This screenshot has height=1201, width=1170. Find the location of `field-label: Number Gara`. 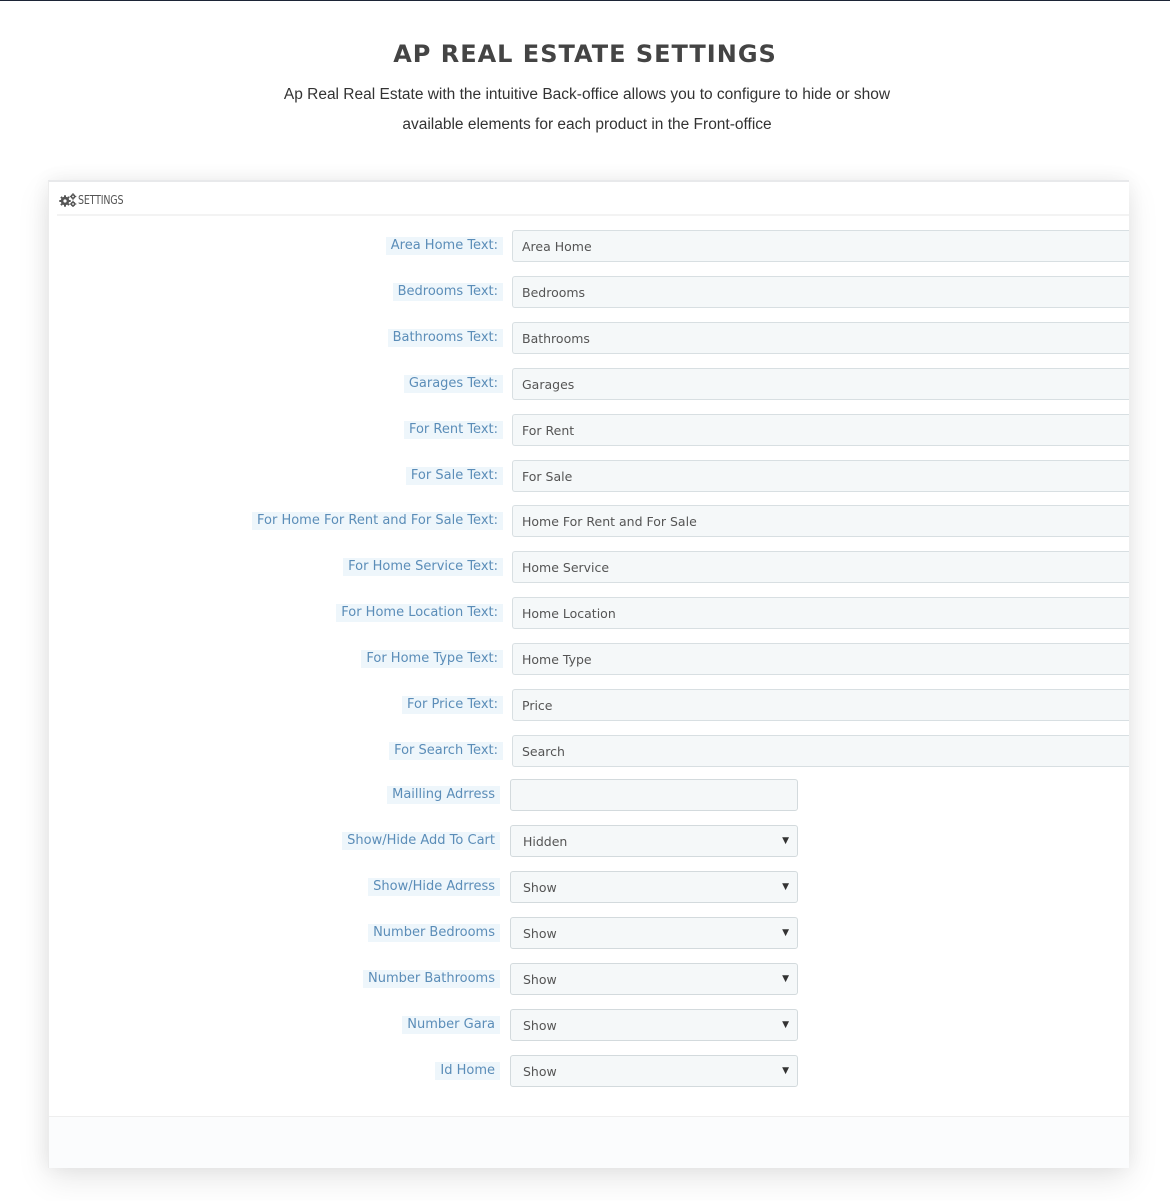

field-label: Number Gara is located at coordinates (451, 1025).